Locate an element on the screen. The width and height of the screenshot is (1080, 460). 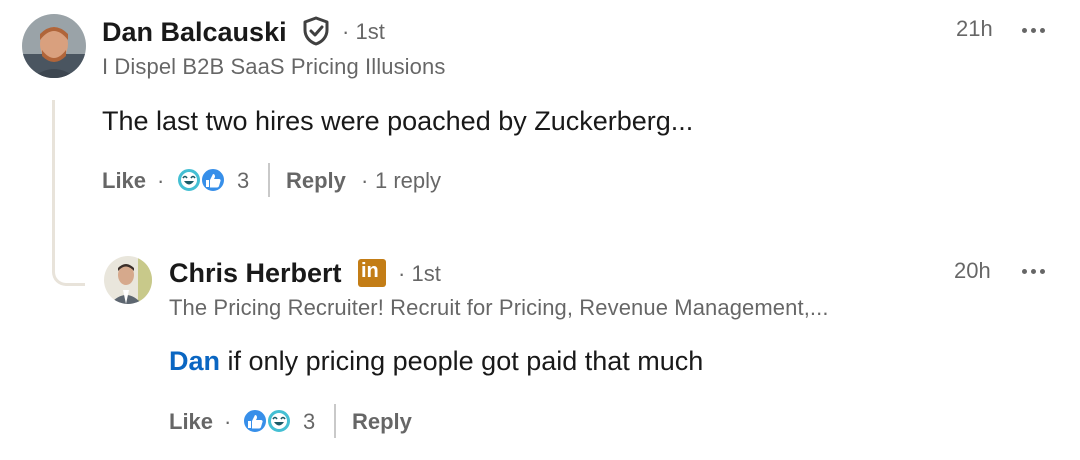
replies-count-link: 1 reply is located at coordinates (408, 181).